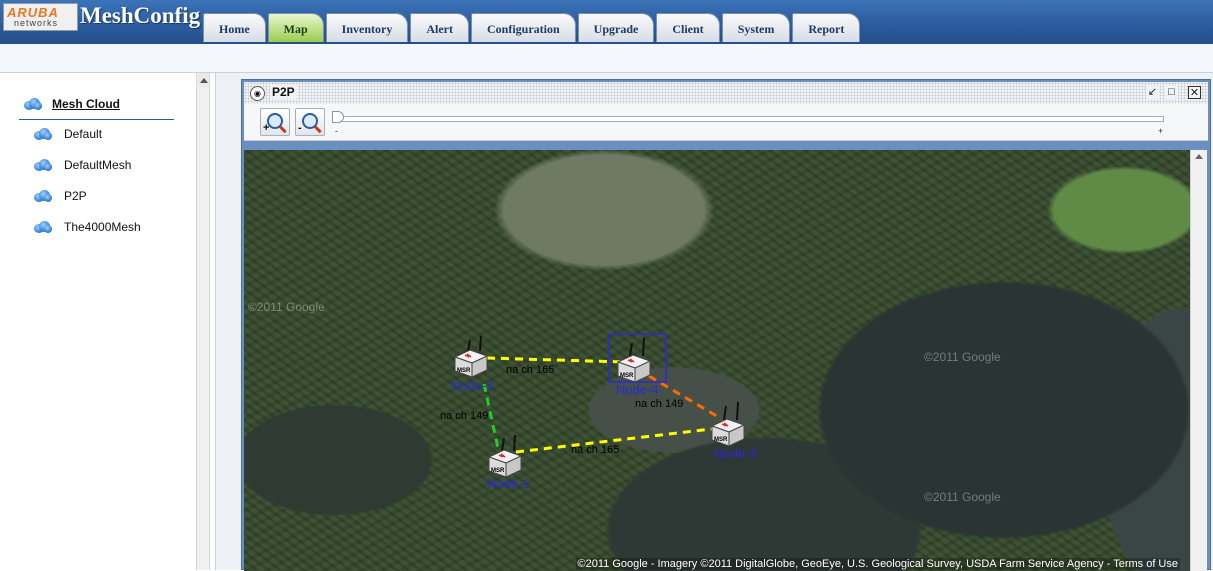 The image size is (1213, 571). What do you see at coordinates (257, 93) in the screenshot?
I see `globe-icon: ◉` at bounding box center [257, 93].